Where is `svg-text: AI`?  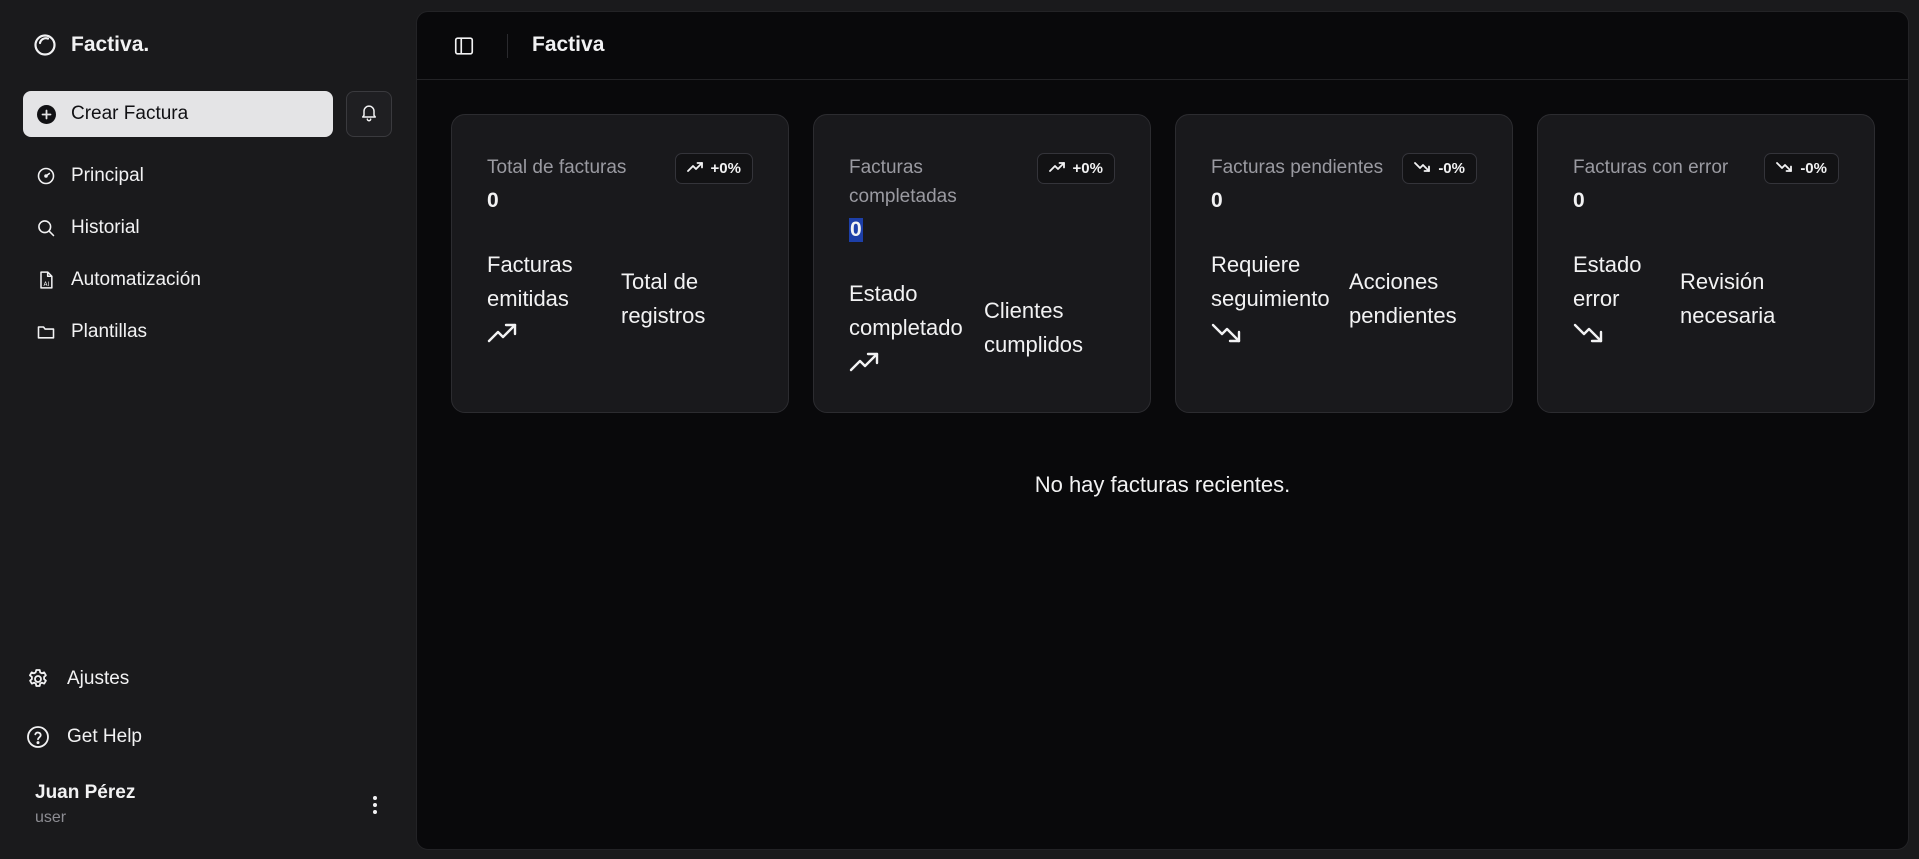
svg-text: AI is located at coordinates (47, 285).